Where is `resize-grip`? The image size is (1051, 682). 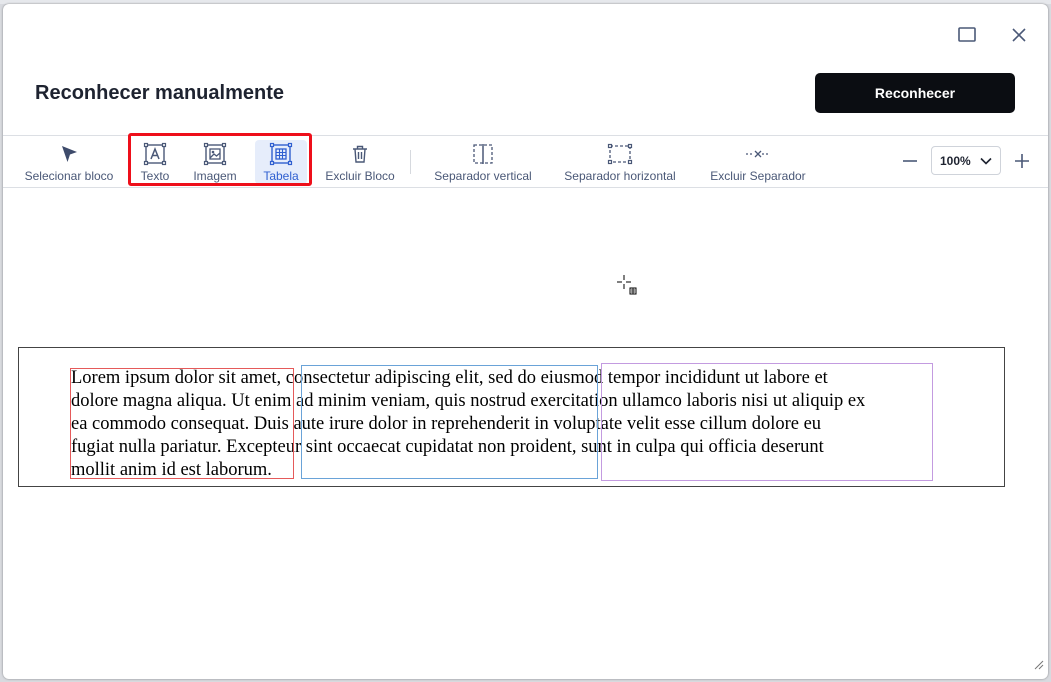 resize-grip is located at coordinates (1039, 666).